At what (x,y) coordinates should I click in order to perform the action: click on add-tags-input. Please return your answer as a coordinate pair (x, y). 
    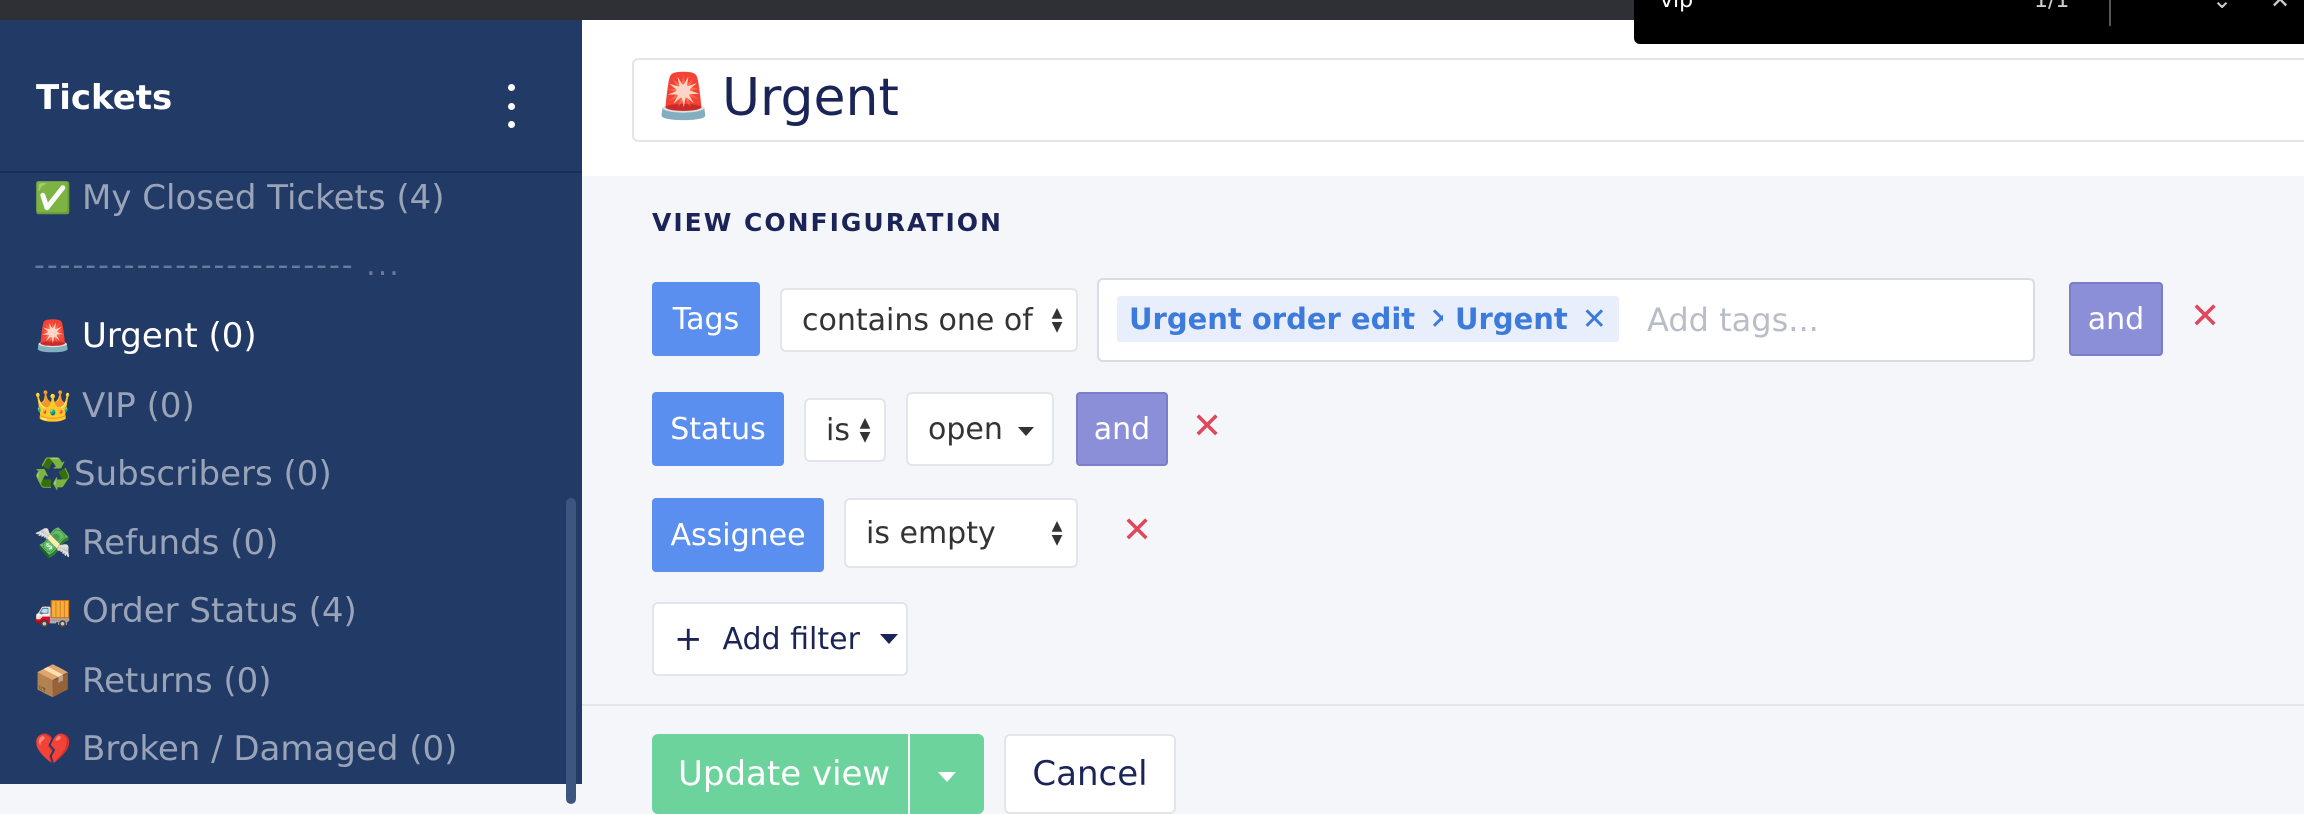
    Looking at the image, I should click on (1827, 320).